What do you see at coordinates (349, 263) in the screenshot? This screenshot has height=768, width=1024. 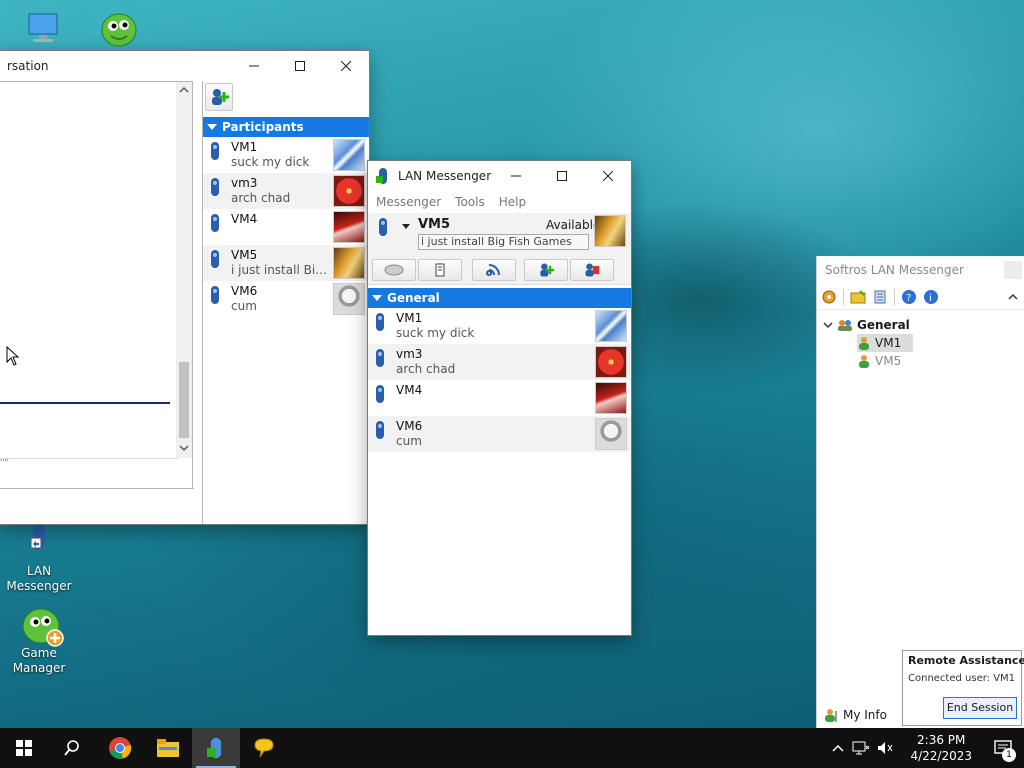 I see `avatar` at bounding box center [349, 263].